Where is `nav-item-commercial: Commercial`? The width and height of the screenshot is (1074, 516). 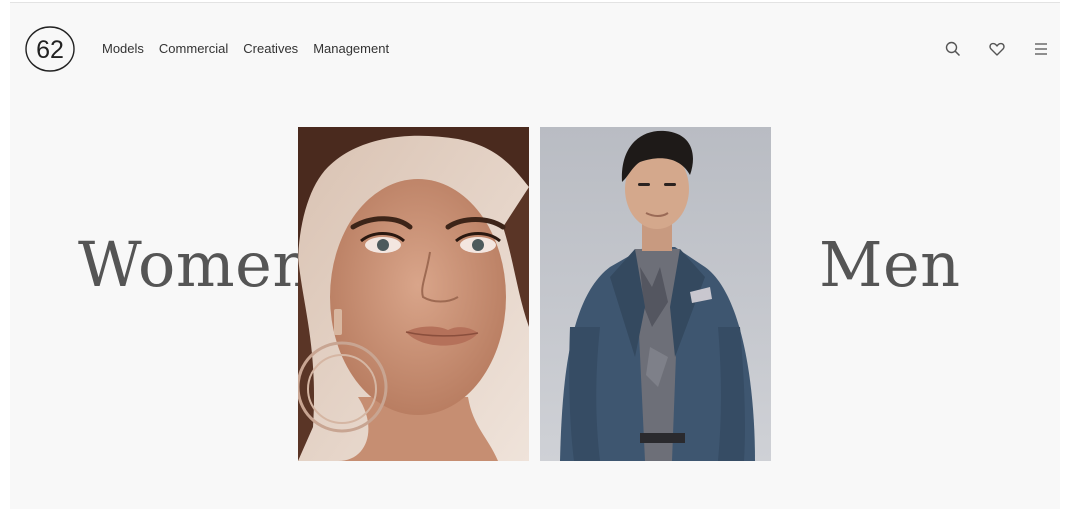 nav-item-commercial: Commercial is located at coordinates (193, 48).